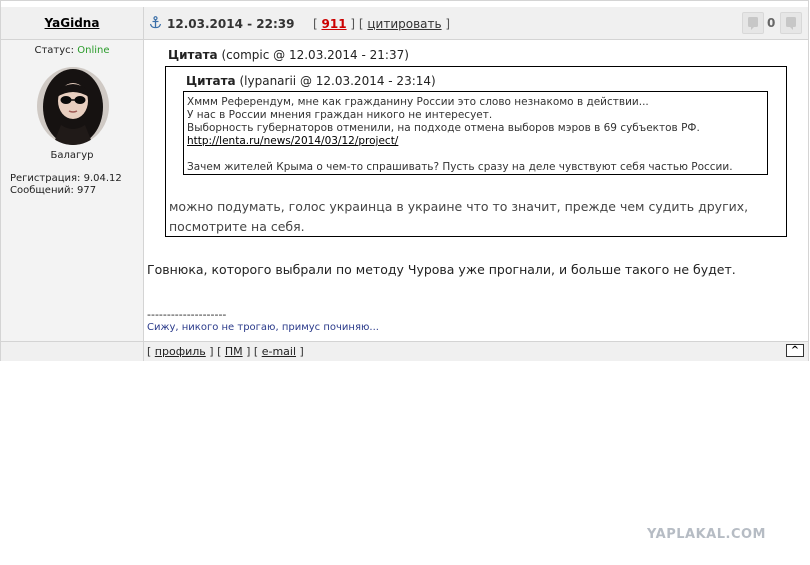 Image resolution: width=810 pixels, height=565 pixels. I want to click on vote-down-button, so click(753, 23).